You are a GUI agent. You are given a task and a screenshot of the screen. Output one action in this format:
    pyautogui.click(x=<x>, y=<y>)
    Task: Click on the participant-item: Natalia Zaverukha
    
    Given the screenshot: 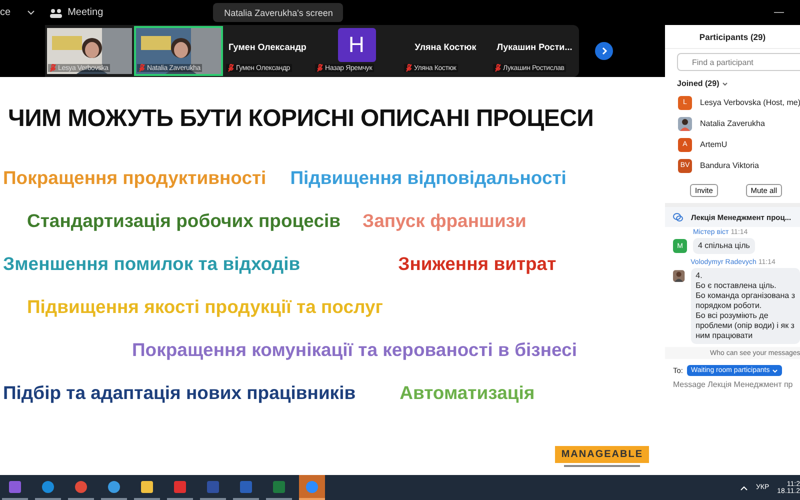 What is the action you would take?
    pyautogui.click(x=732, y=123)
    